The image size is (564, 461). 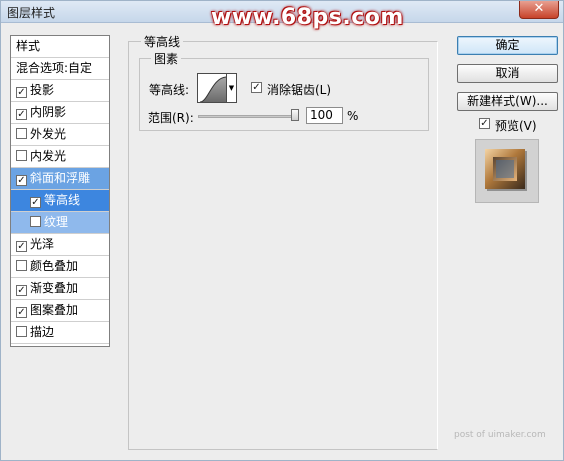 I want to click on gradient-overlay-checkbox: ✓, so click(x=21, y=290).